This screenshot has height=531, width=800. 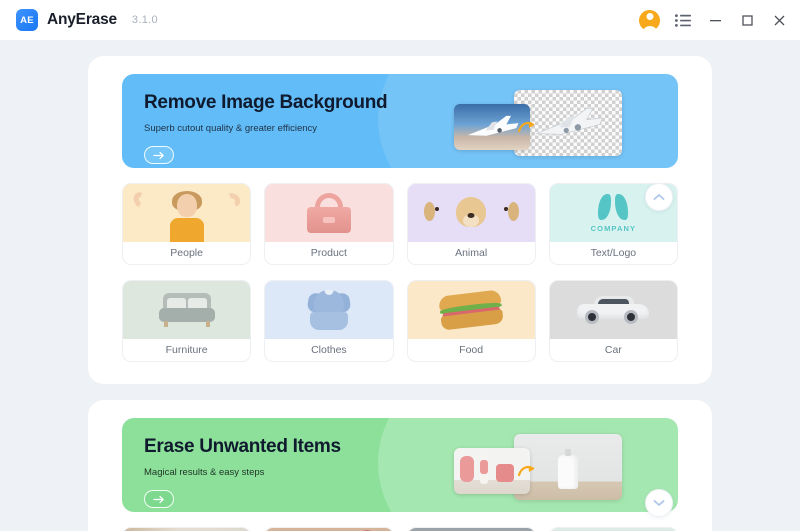 What do you see at coordinates (471, 310) in the screenshot?
I see `thumbnail-food` at bounding box center [471, 310].